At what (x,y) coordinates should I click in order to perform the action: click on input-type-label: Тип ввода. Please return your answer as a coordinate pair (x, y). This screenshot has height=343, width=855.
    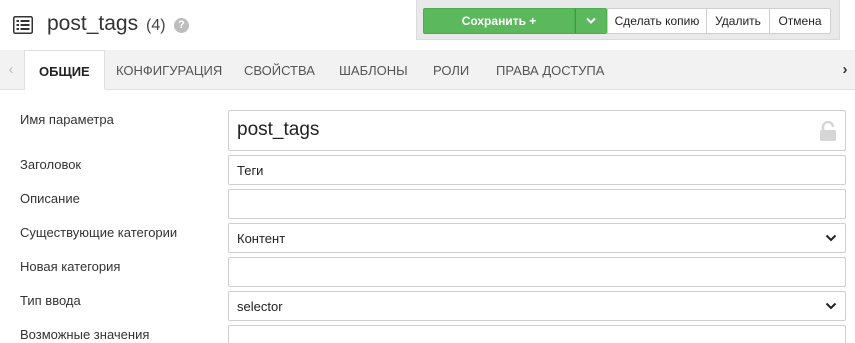
    Looking at the image, I should click on (50, 300).